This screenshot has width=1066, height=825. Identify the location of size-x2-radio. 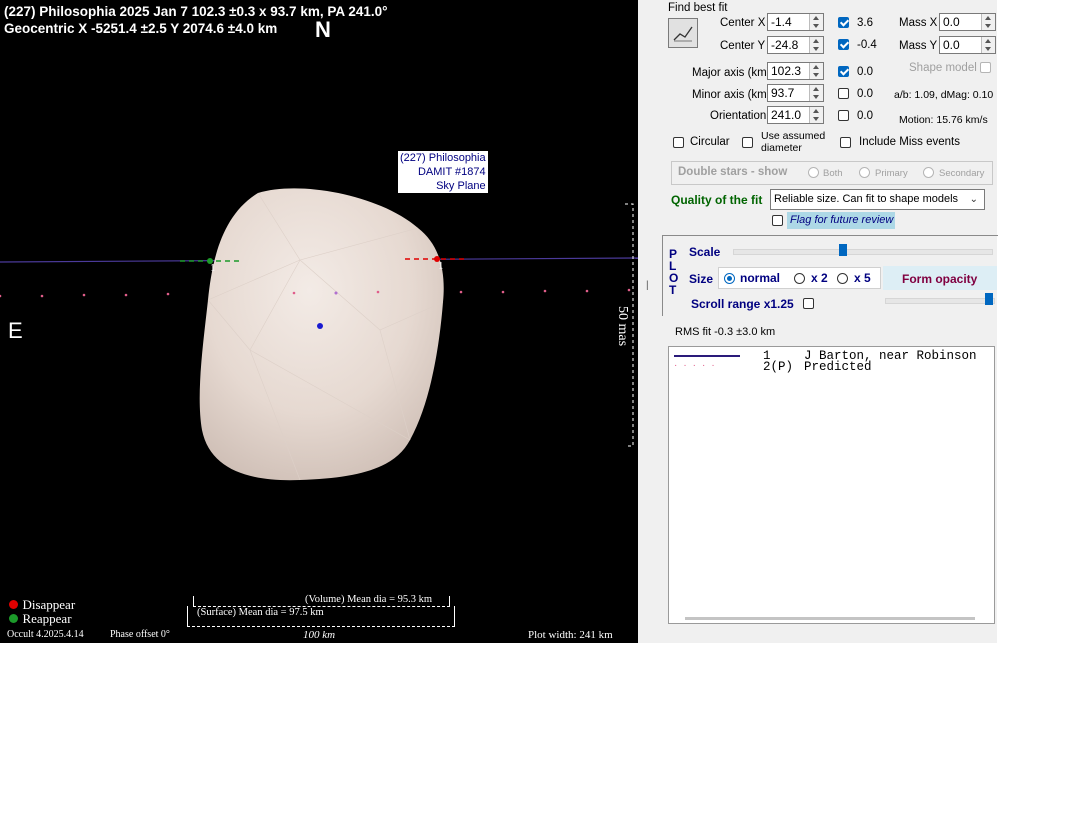
(799, 278).